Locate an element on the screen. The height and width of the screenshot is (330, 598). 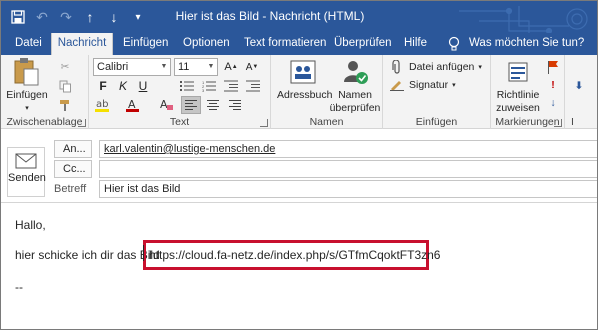
svg-text: A is located at coordinates (164, 104).